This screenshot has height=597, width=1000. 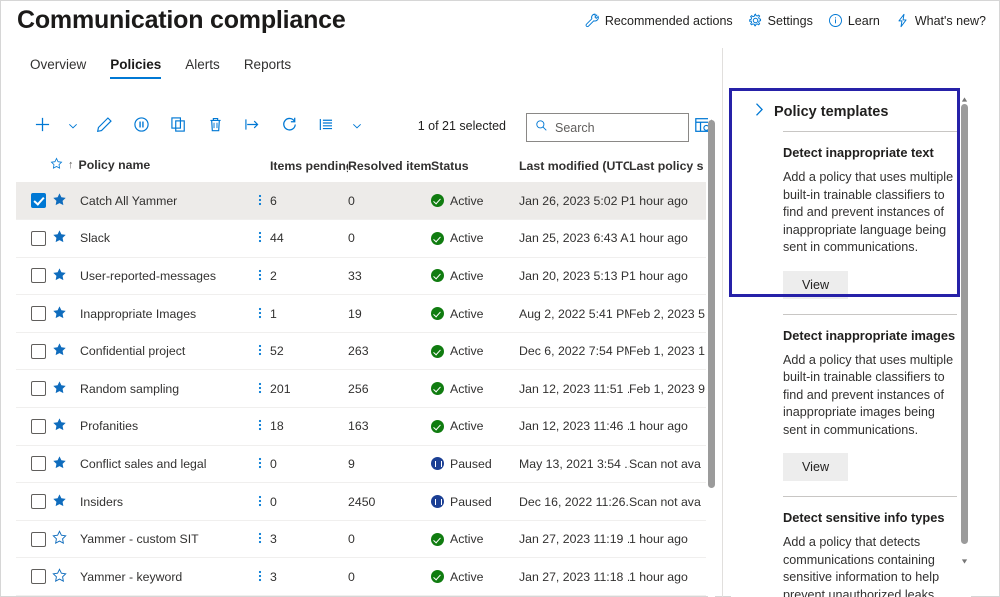 I want to click on whats-new-button: What's new?, so click(x=940, y=20).